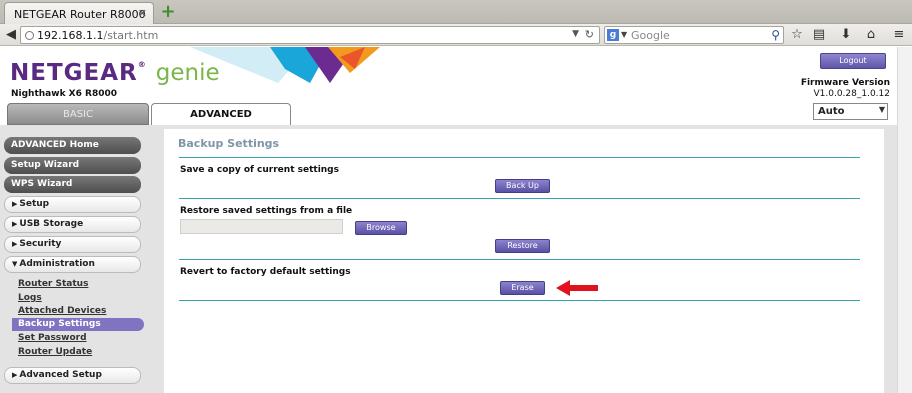 The image size is (912, 393). Describe the element at coordinates (142, 64) in the screenshot. I see `logo-registered: ®` at that location.